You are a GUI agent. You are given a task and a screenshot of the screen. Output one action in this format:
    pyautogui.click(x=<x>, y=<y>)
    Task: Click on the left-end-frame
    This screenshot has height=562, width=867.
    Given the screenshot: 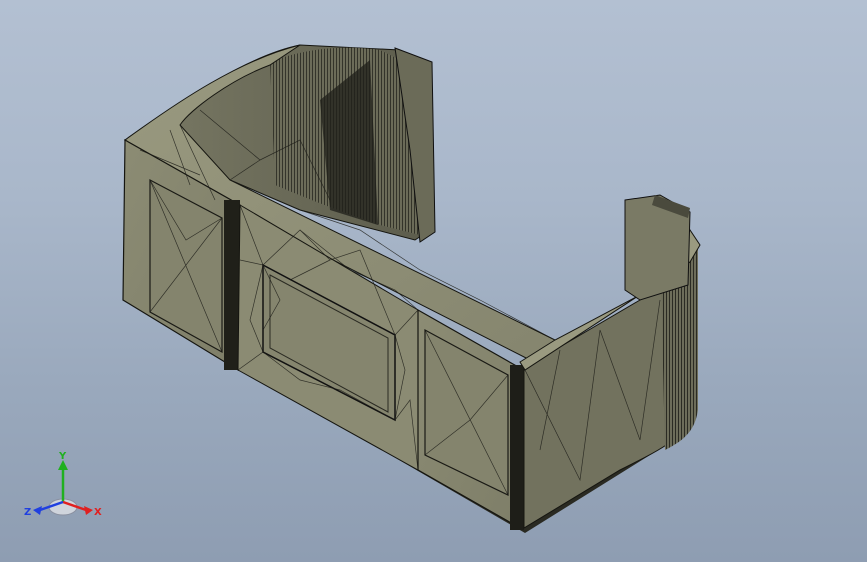 What is the action you would take?
    pyautogui.click(x=232, y=285)
    